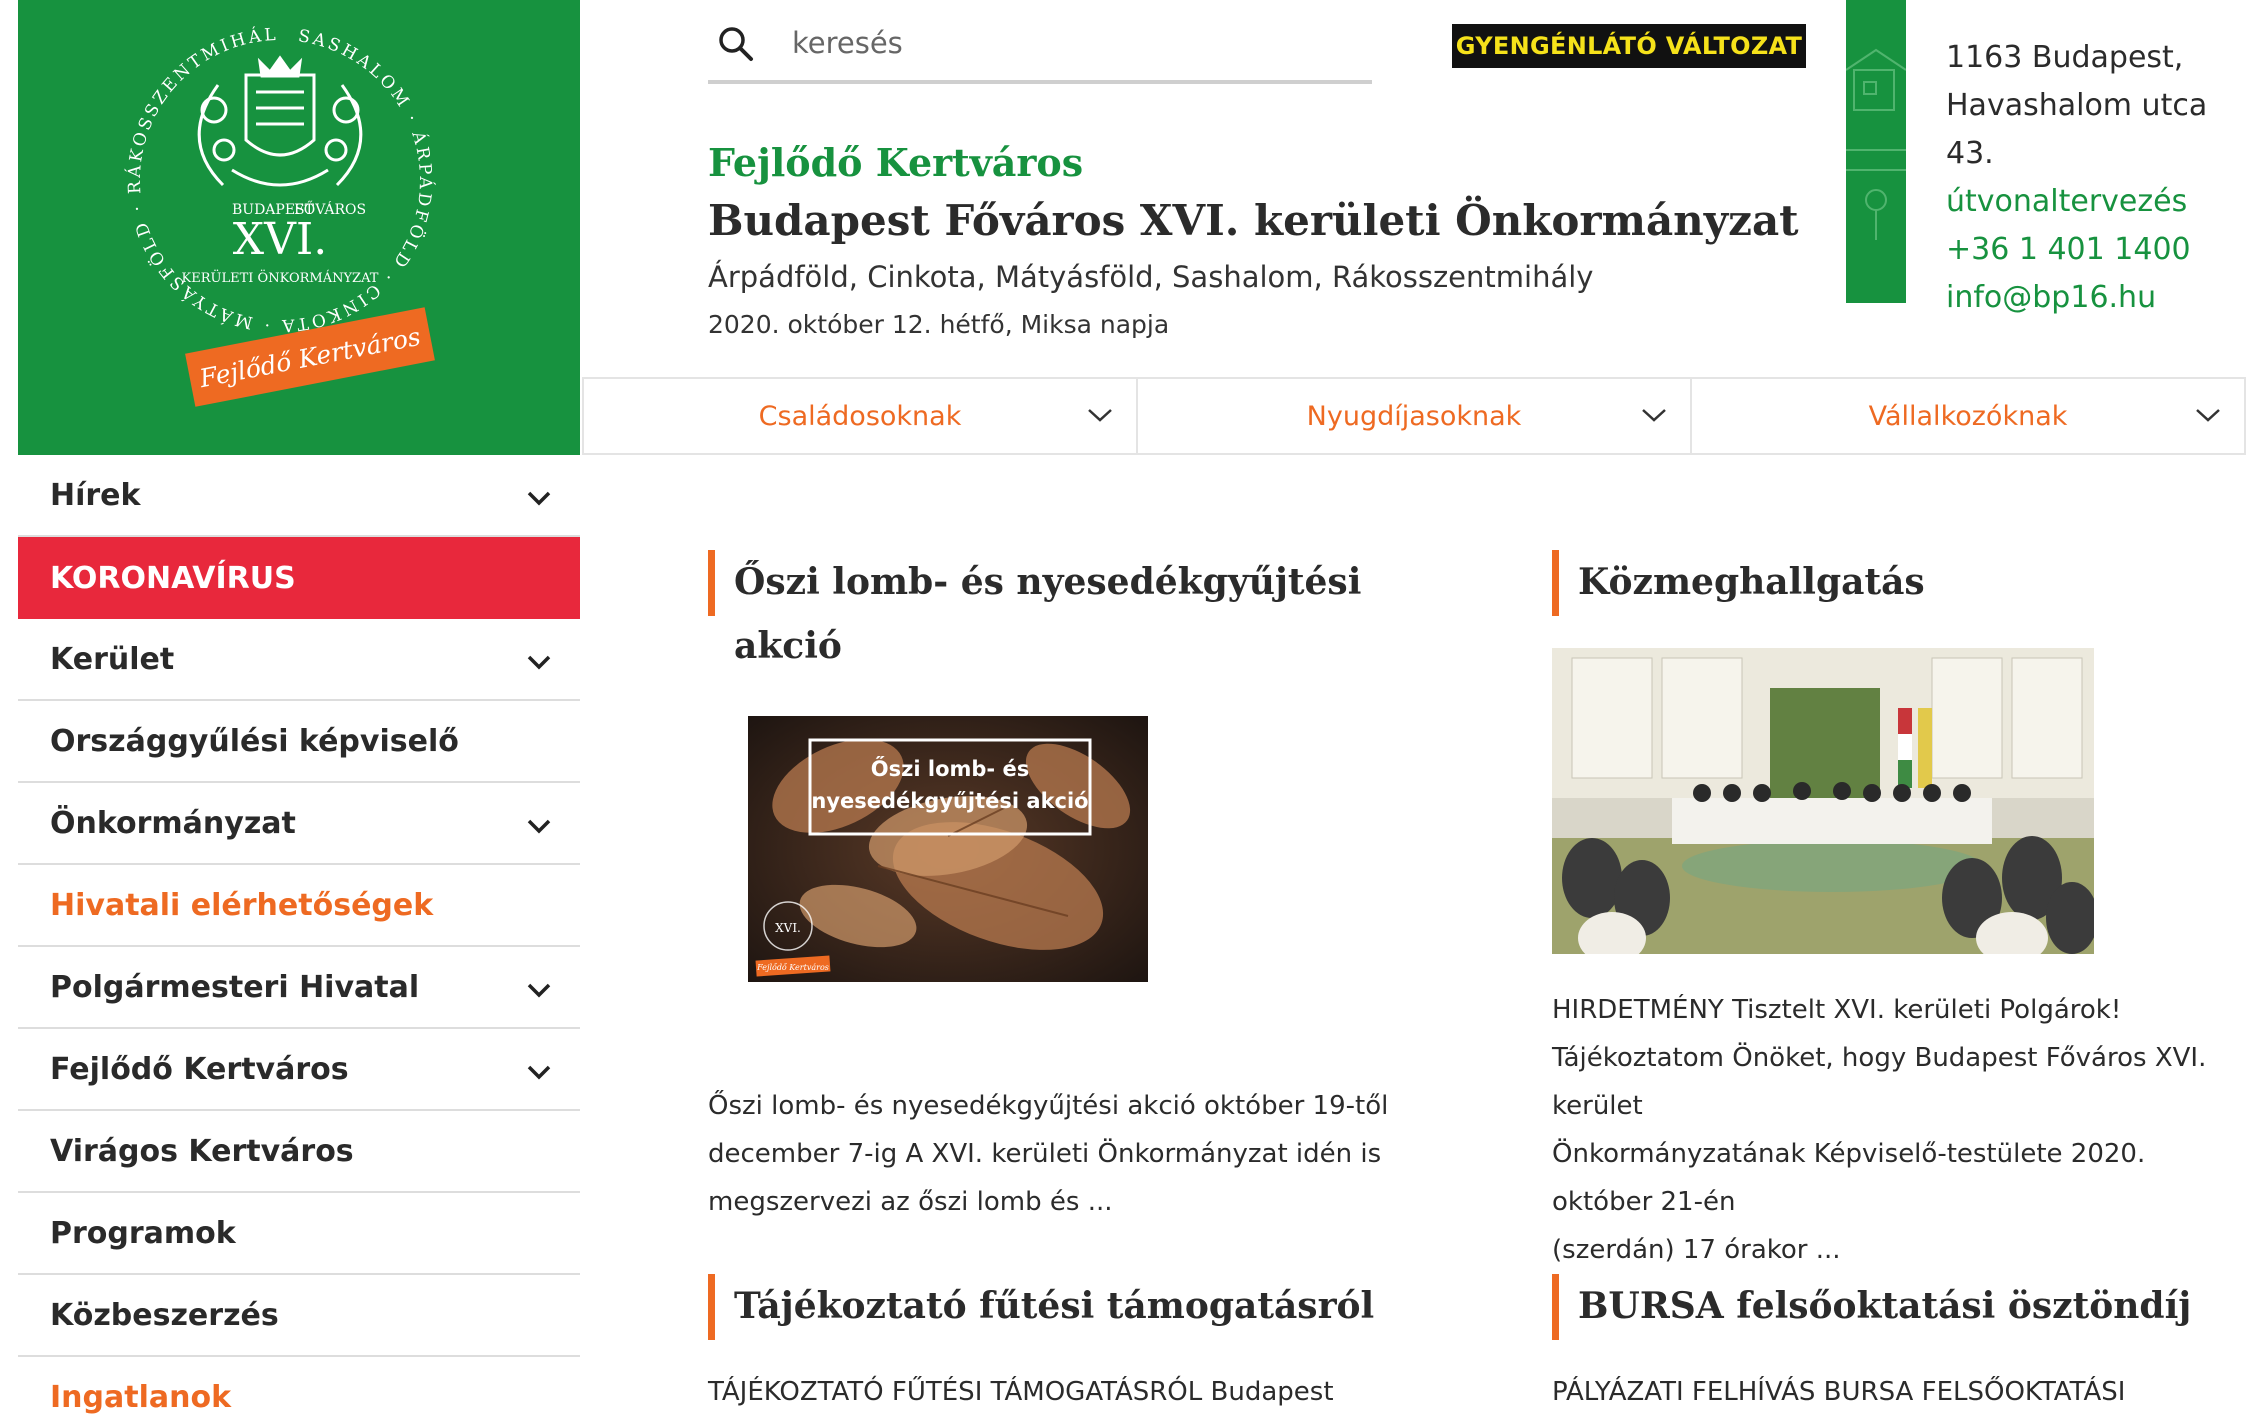  I want to click on date-line: 2020. október 12. hétfő, Miksa napja, so click(939, 324).